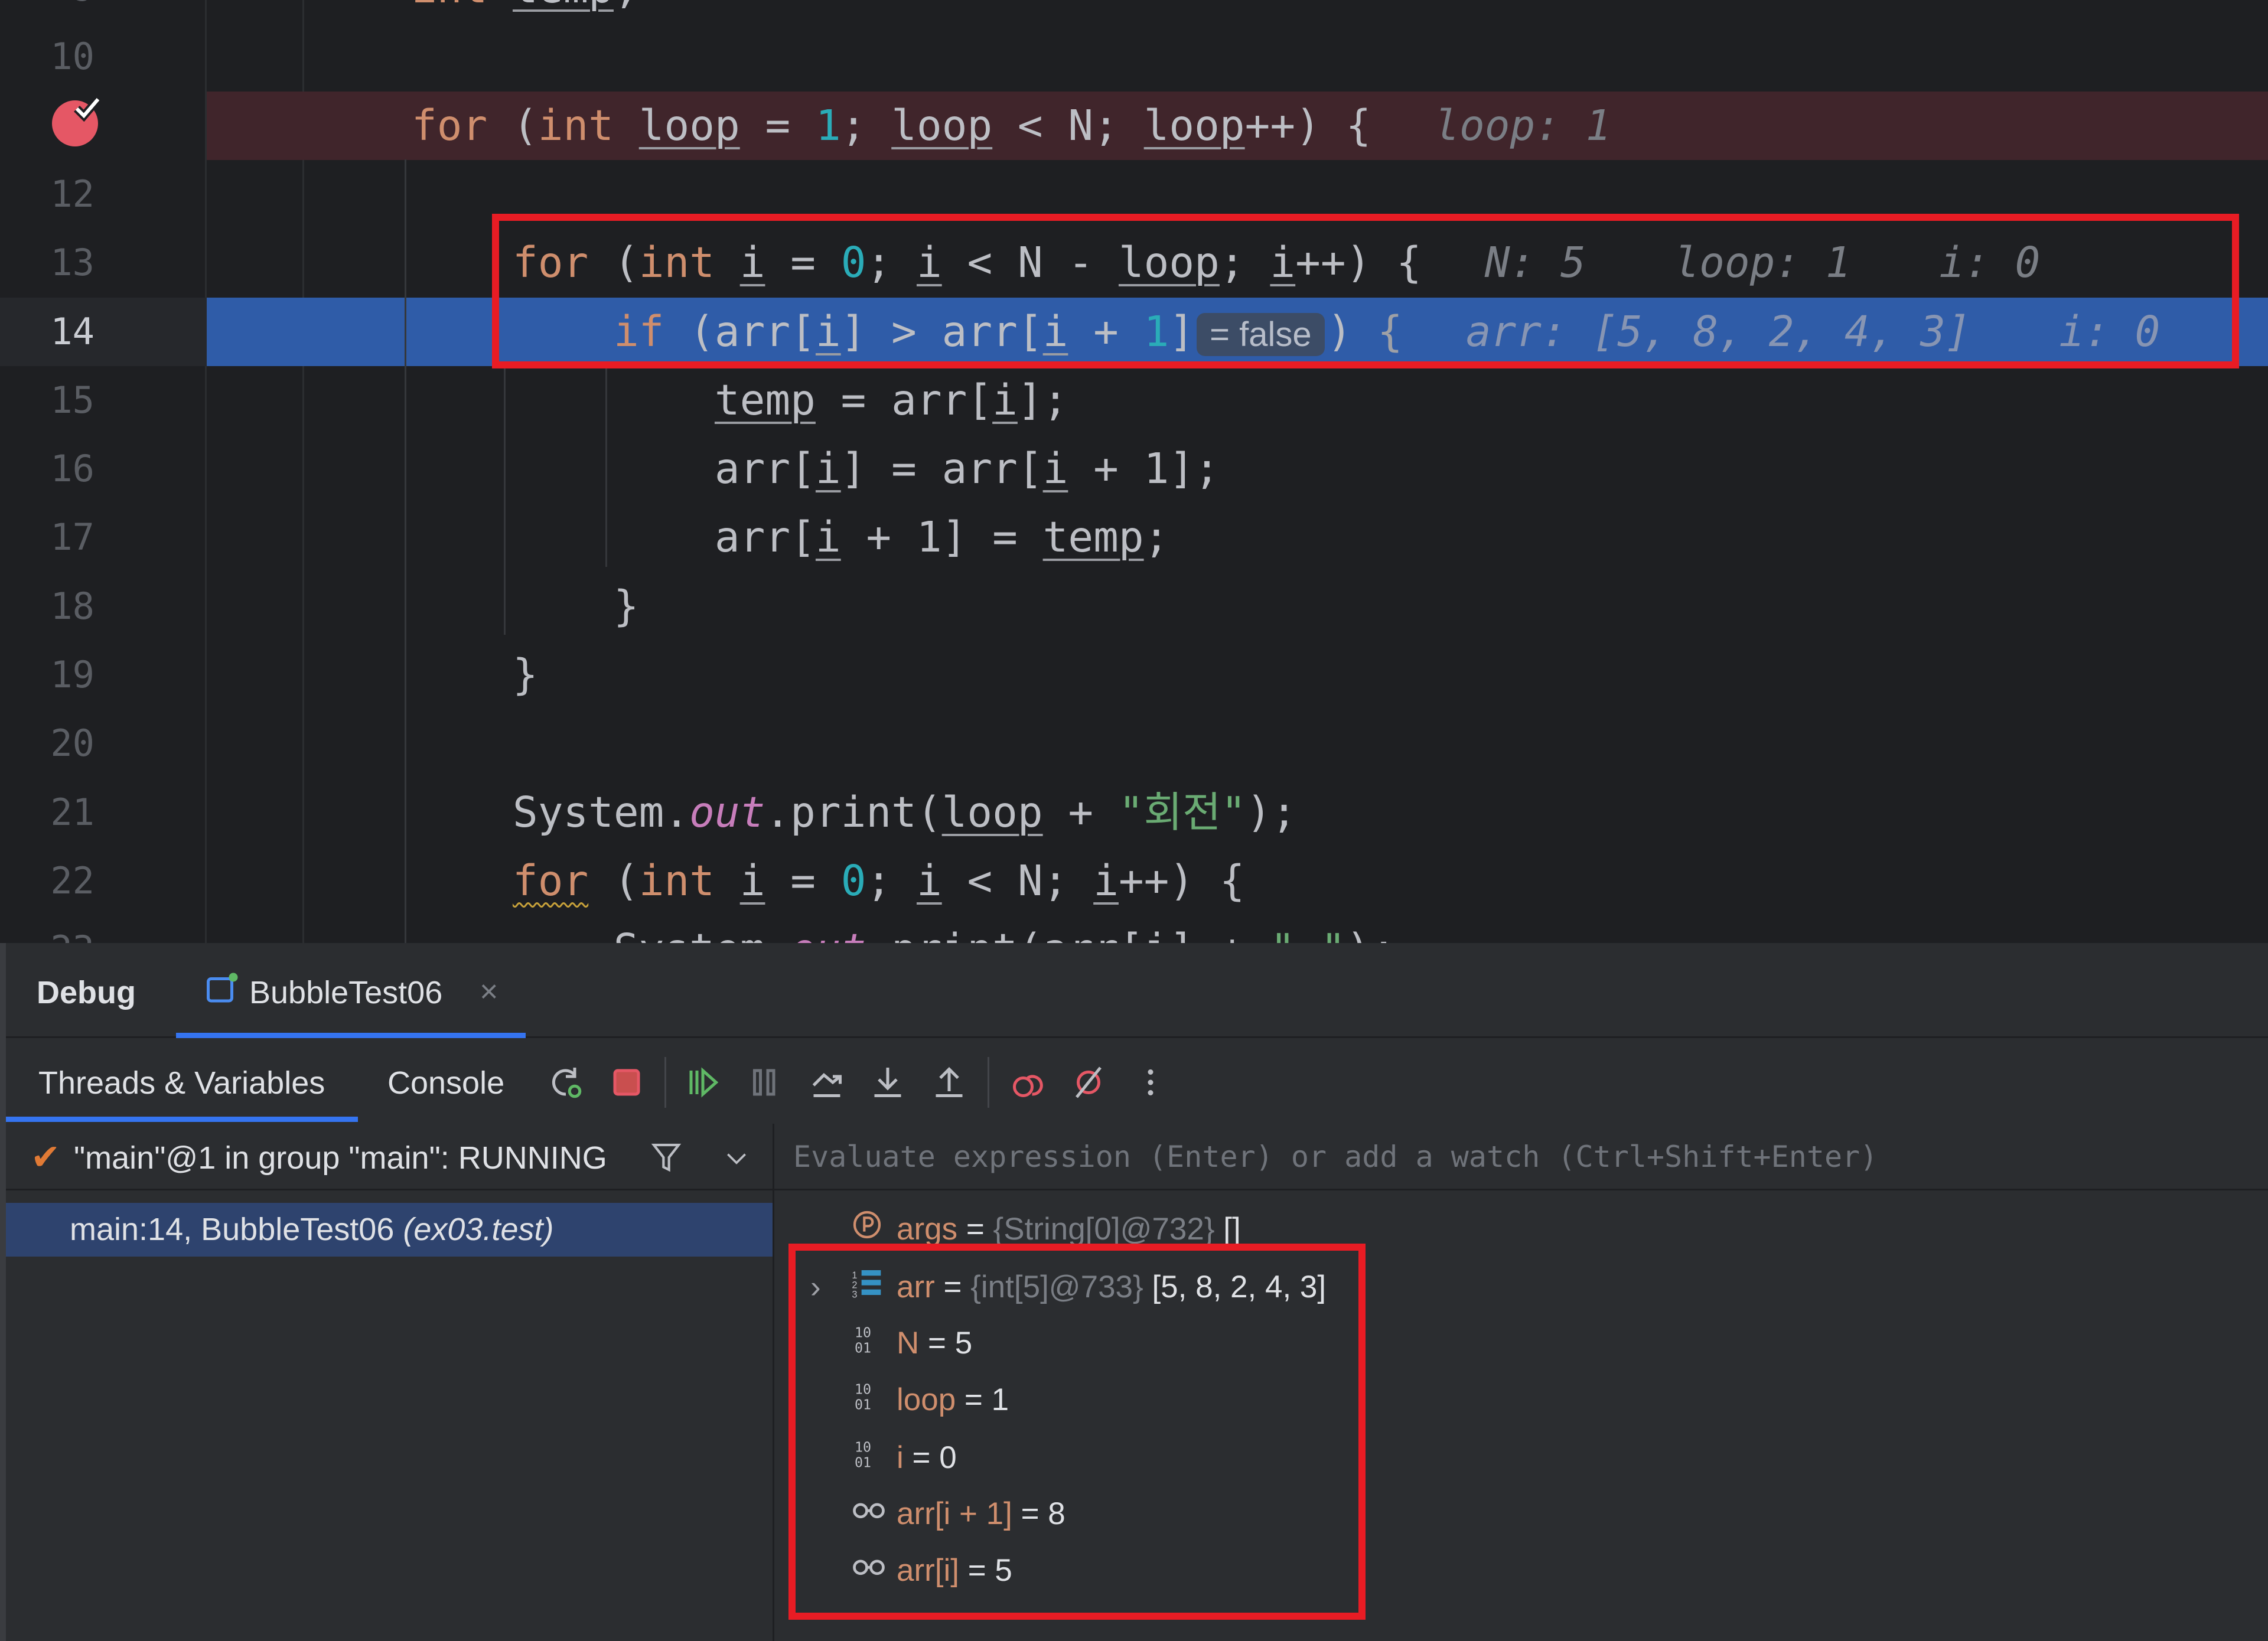 The height and width of the screenshot is (1641, 2268). I want to click on code-text: }, so click(374, 675).